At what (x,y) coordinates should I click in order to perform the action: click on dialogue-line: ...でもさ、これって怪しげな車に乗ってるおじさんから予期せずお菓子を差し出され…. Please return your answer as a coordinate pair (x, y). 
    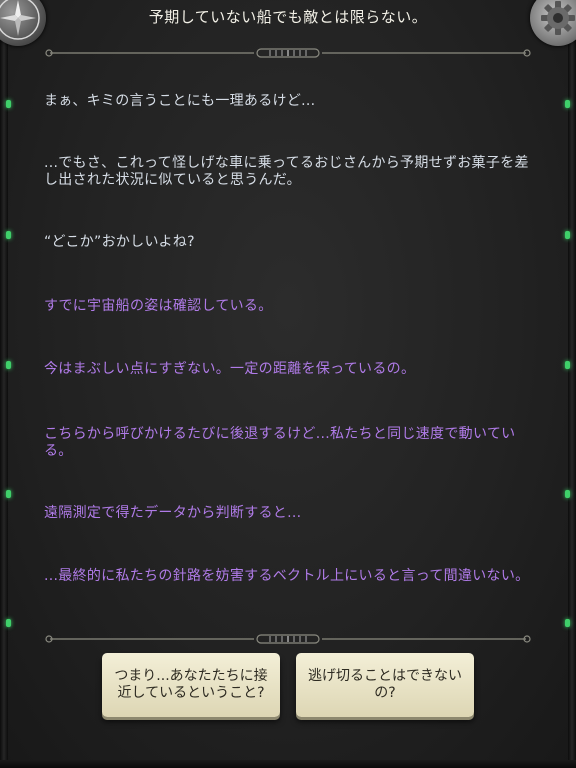
    Looking at the image, I should click on (286, 171).